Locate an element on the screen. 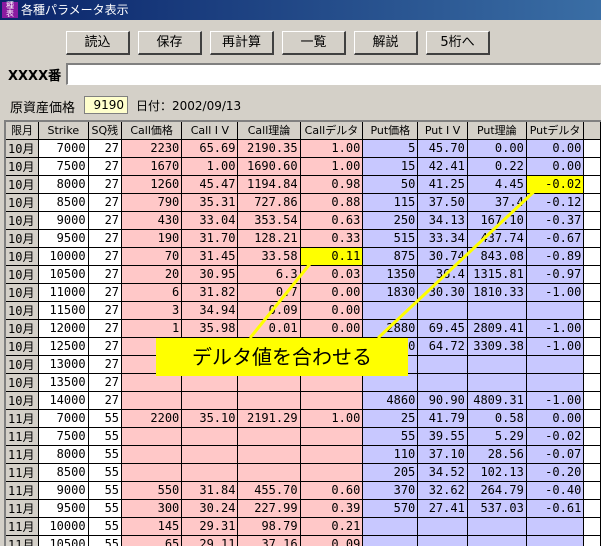 The image size is (601, 546). put-iv-cell: 39.55 is located at coordinates (442, 436).